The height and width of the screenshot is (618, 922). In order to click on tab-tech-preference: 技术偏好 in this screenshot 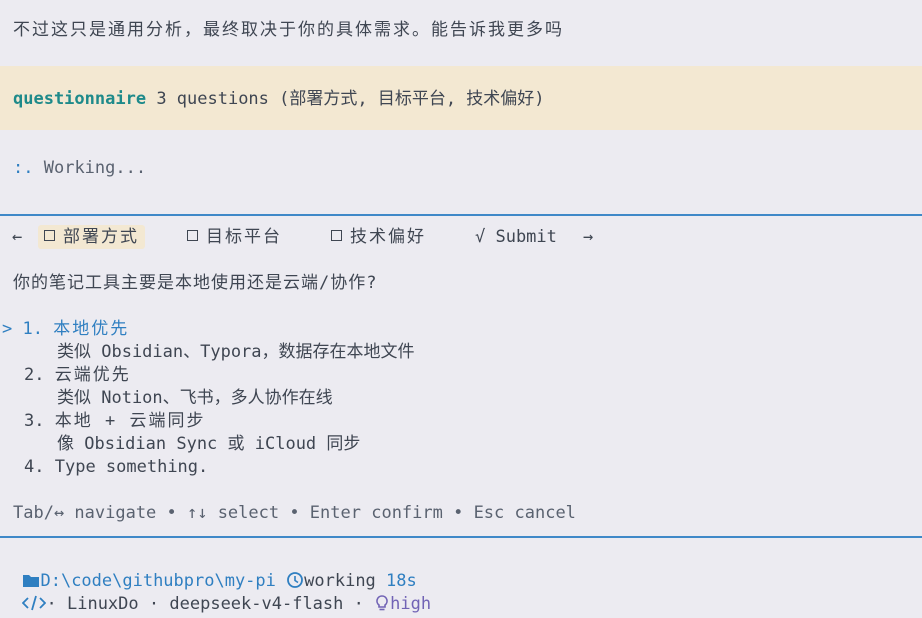, I will do `click(378, 237)`.